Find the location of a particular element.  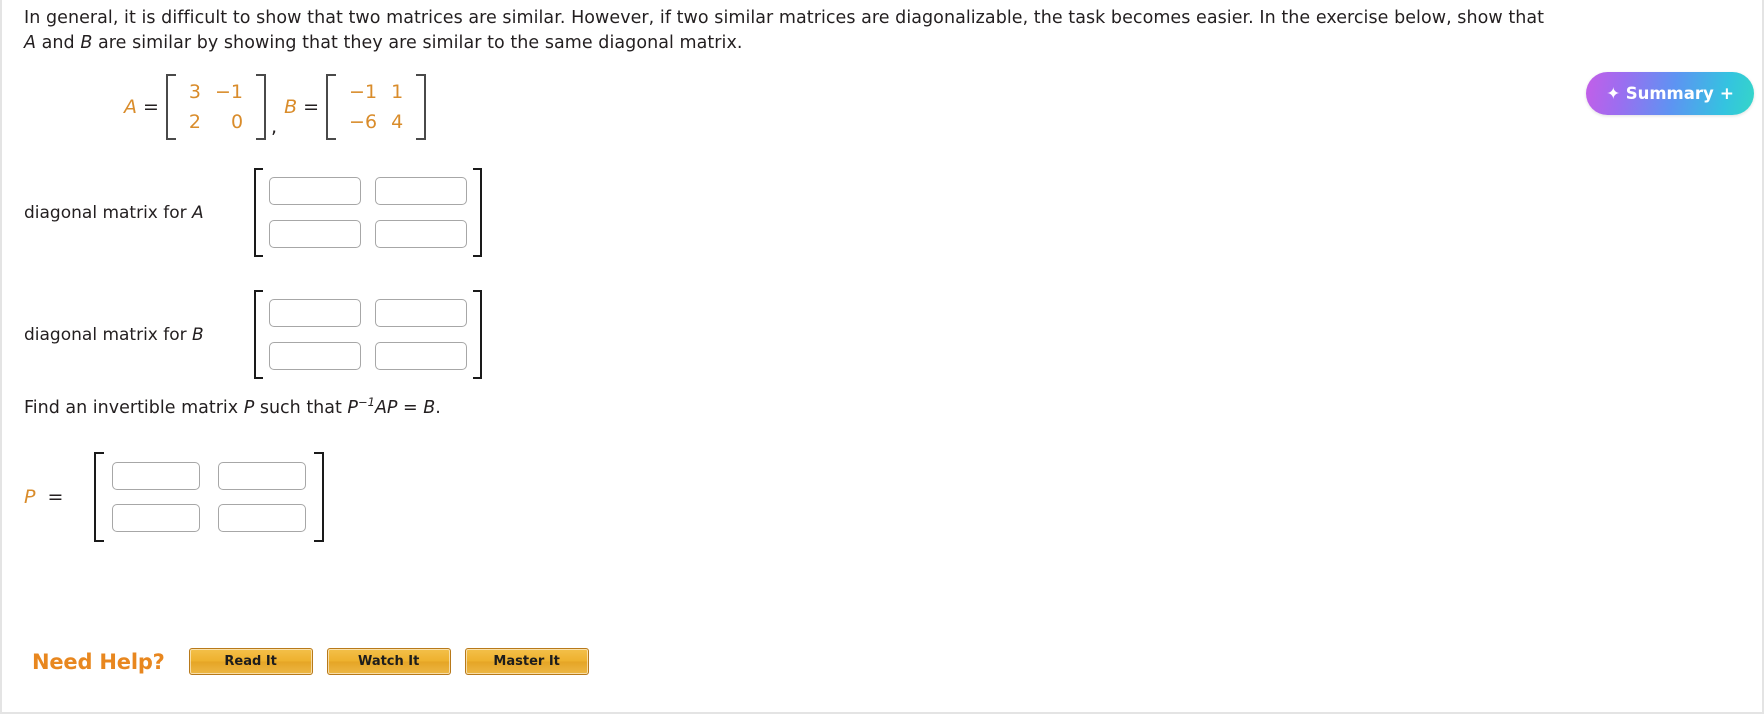

matrix-b-grid: −1 1 −6 4 is located at coordinates (376, 107).